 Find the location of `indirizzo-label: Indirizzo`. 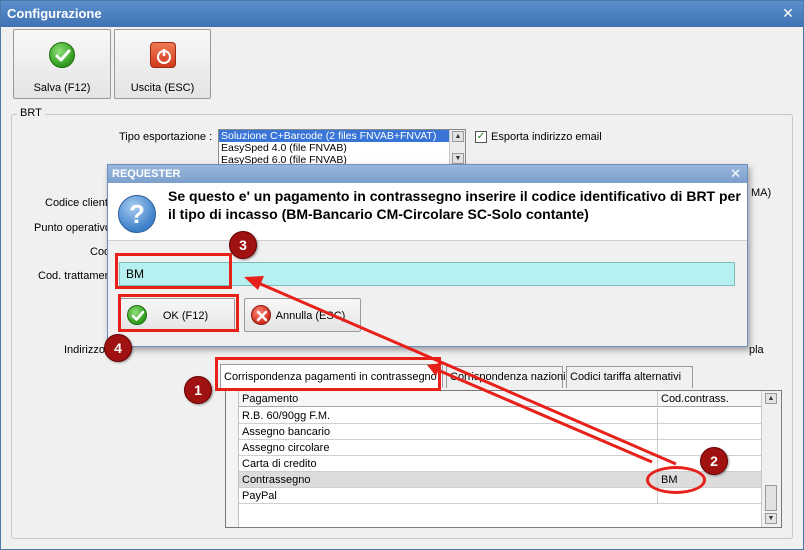

indirizzo-label: Indirizzo is located at coordinates (84, 350).